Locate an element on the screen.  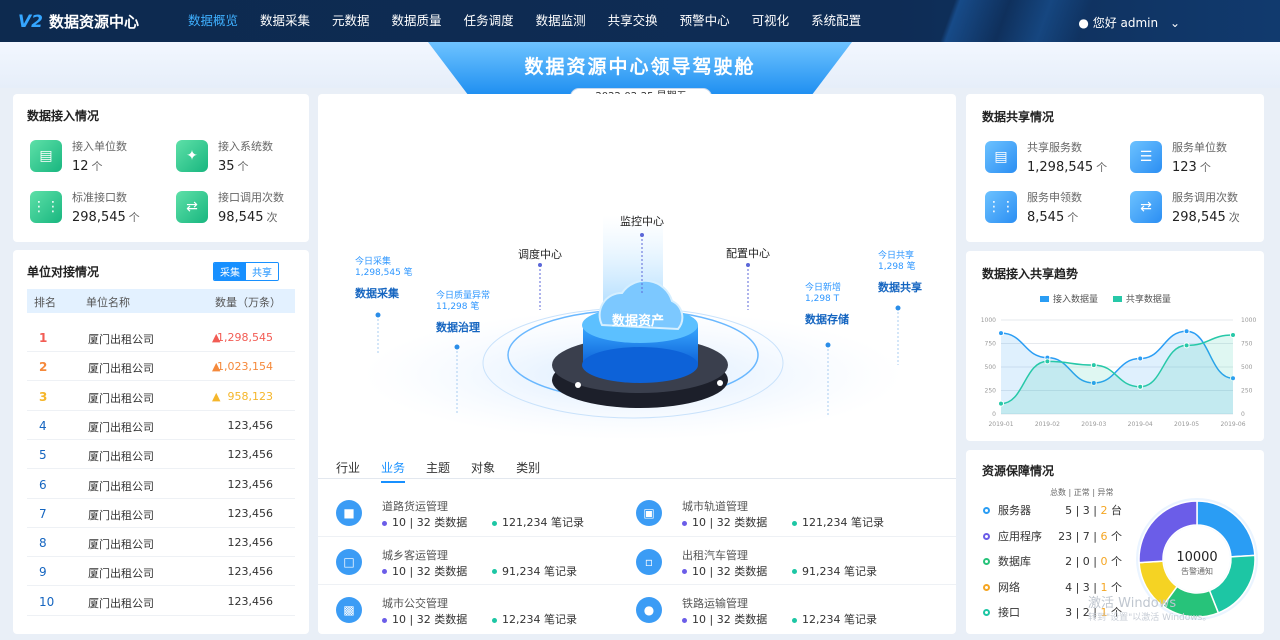
node-monitor: 监控中心 is located at coordinates (642, 221).